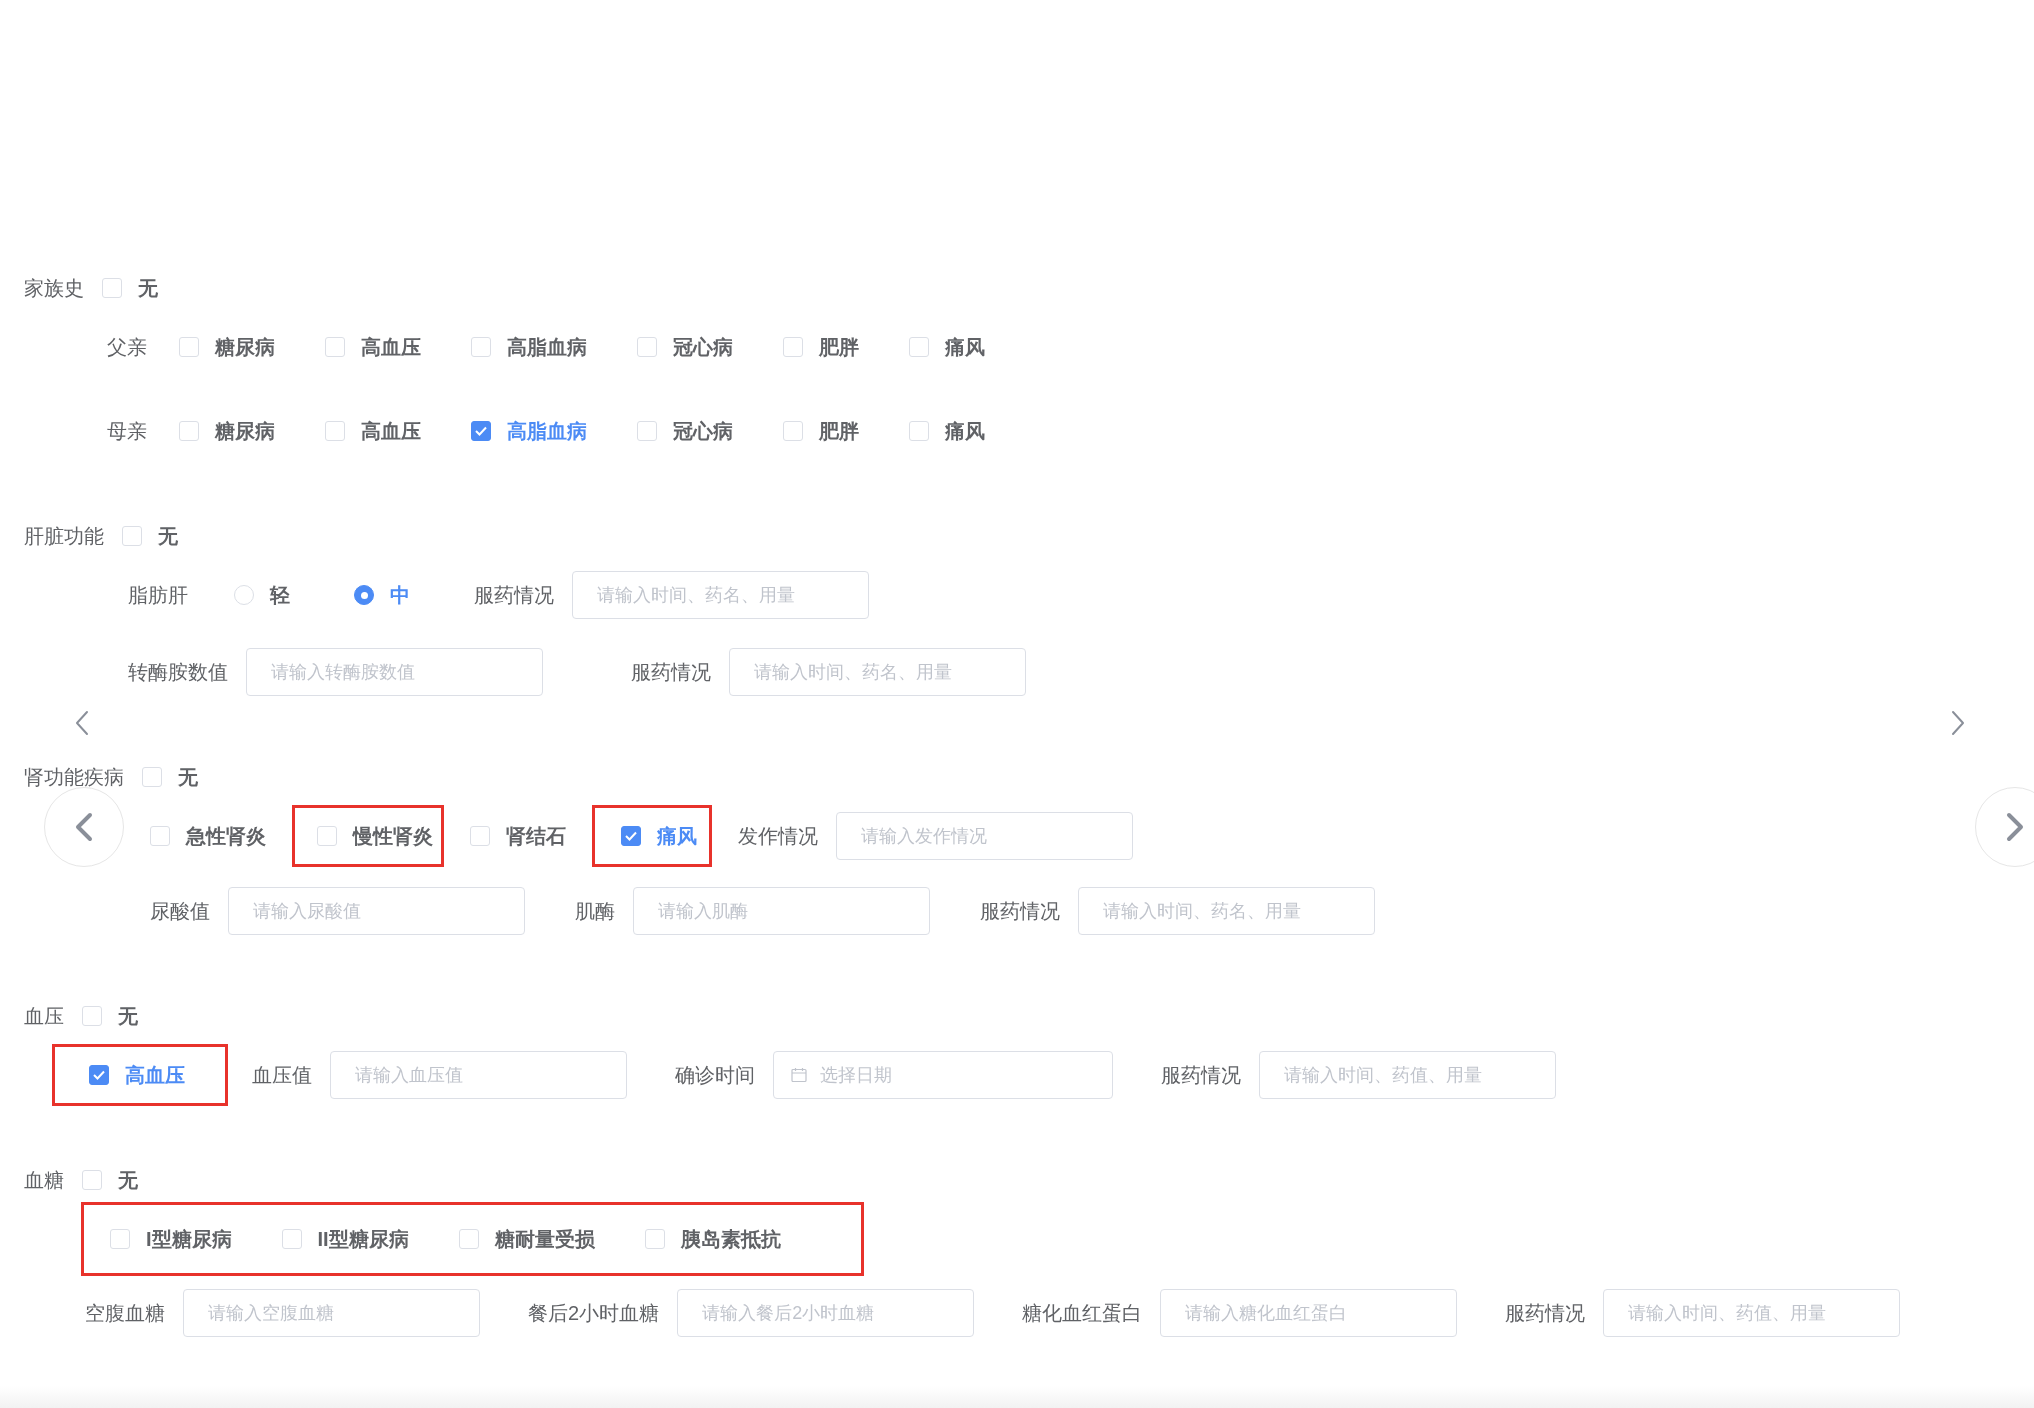 Image resolution: width=2034 pixels, height=1408 pixels. I want to click on input-field: 请输入发作情况, so click(984, 836).